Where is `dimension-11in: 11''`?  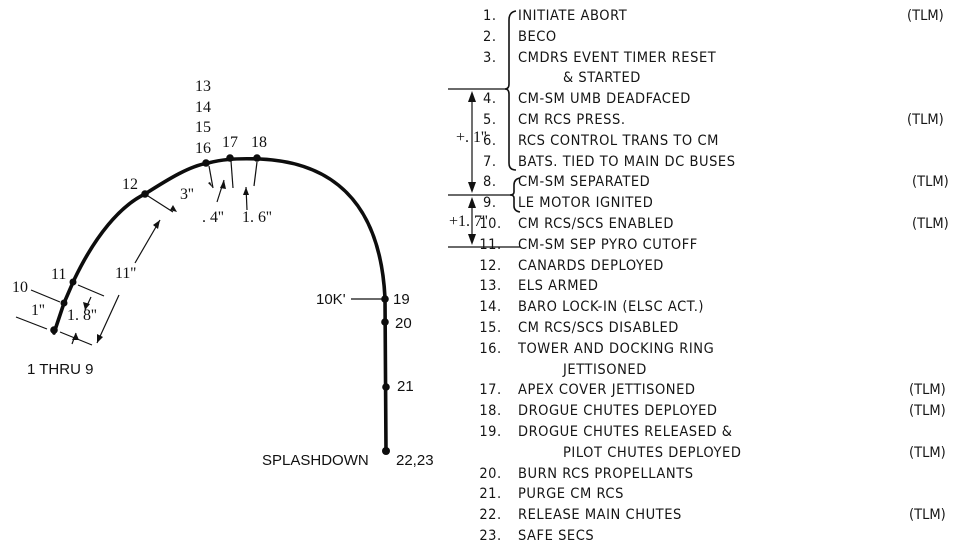
dimension-11in: 11'' is located at coordinates (125, 273).